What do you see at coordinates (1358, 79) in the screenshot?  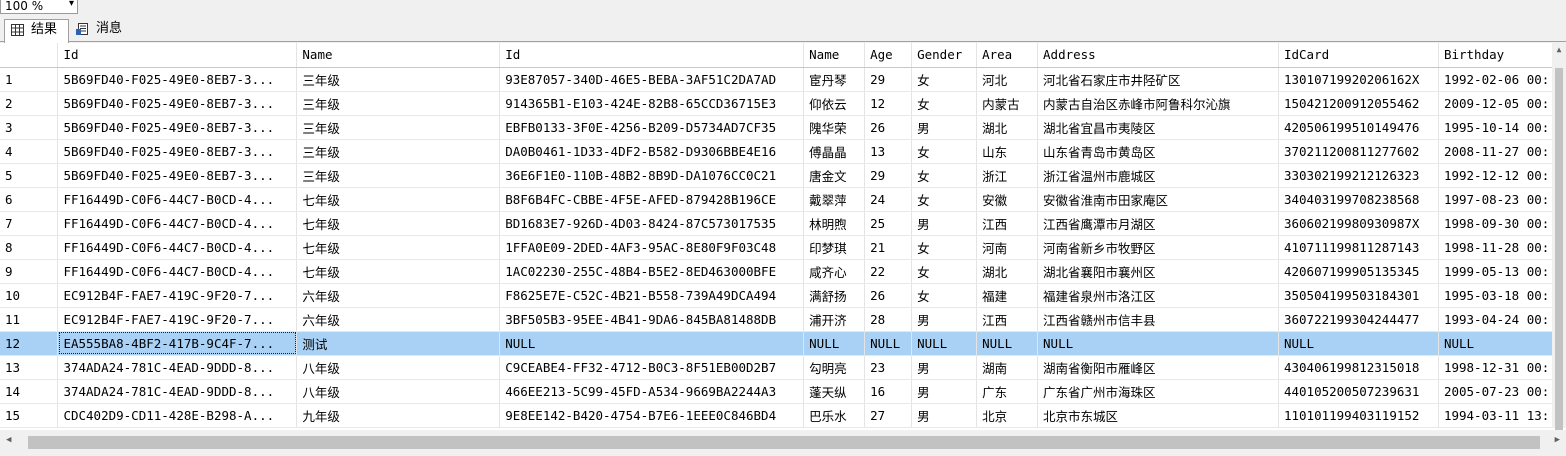 I see `table-cell: 13010719920206162X` at bounding box center [1358, 79].